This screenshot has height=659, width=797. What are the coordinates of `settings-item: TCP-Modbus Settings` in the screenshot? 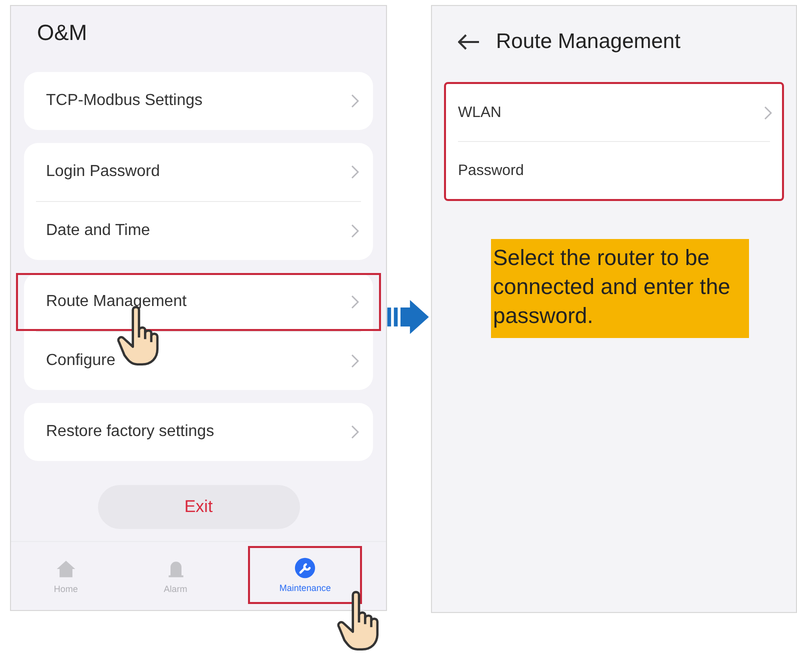 It's located at (198, 101).